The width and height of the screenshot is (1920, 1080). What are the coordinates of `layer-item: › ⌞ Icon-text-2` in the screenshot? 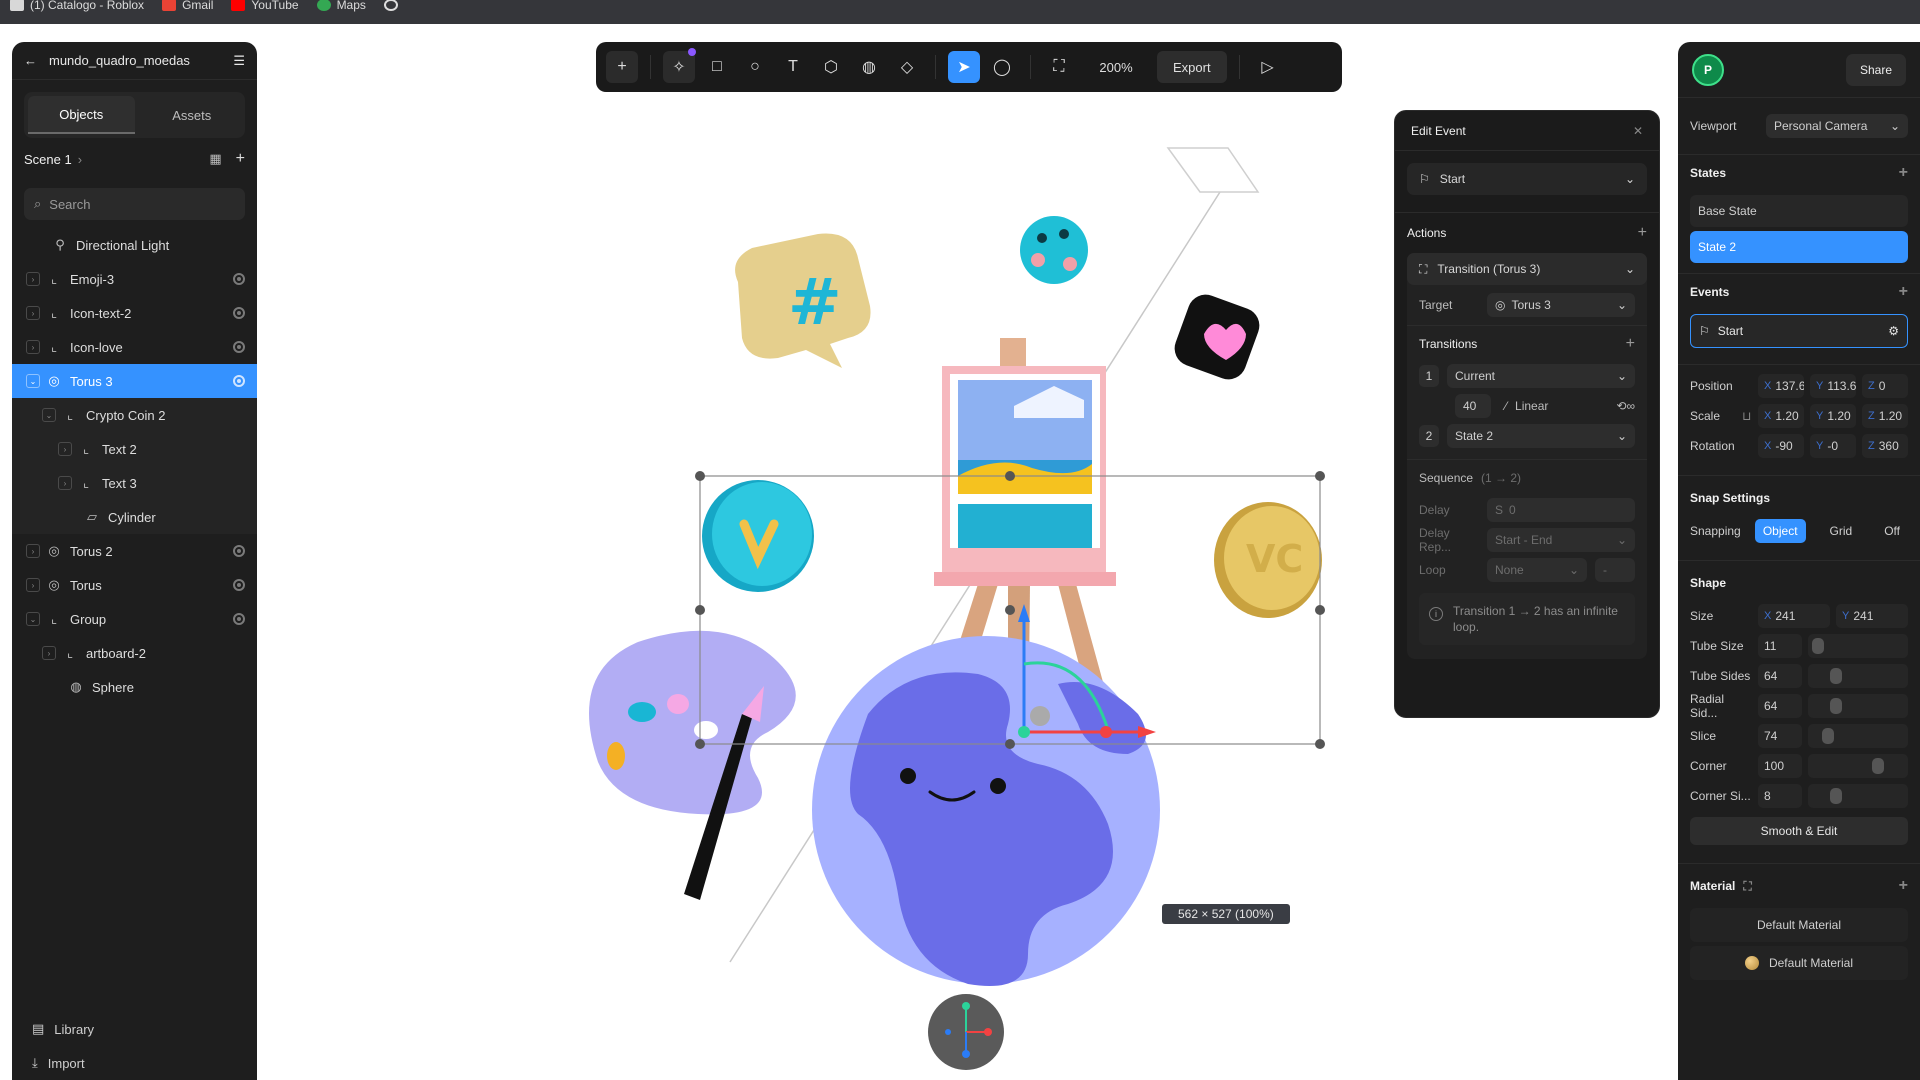 It's located at (134, 313).